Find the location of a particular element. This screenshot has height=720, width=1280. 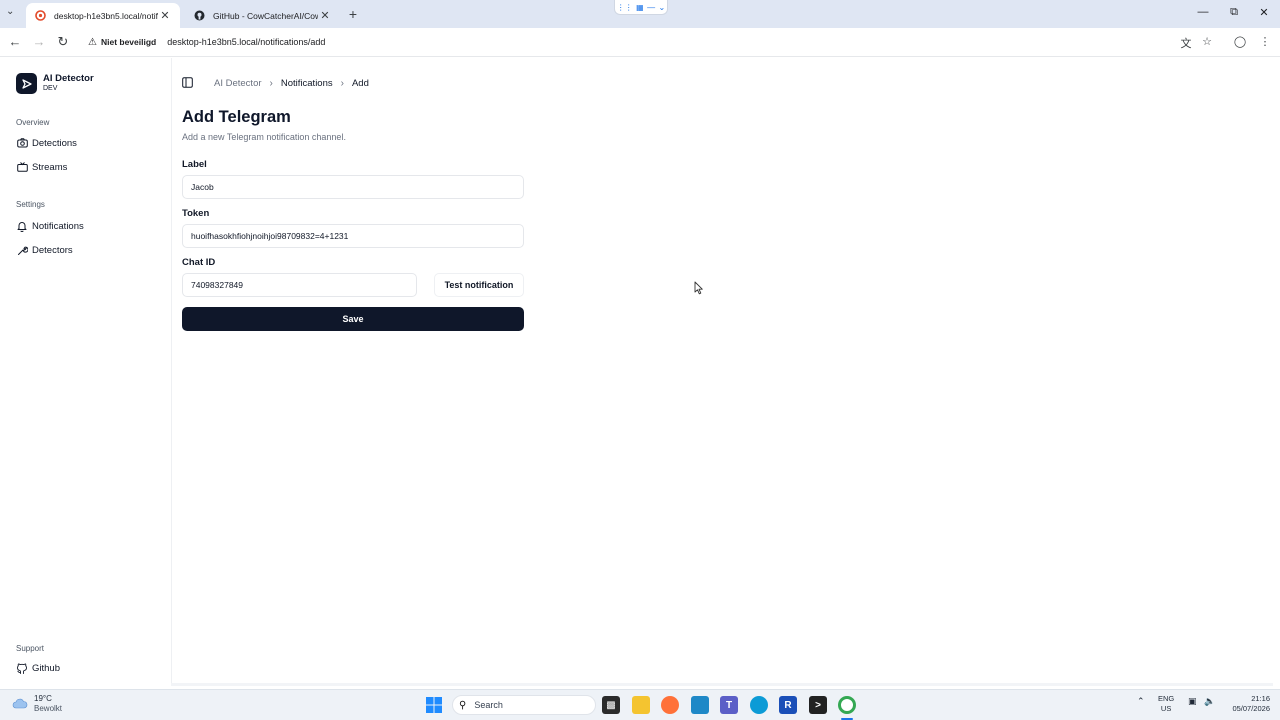

browser-tab-active: desktop-h1e3bn5.local/notifica ✕ is located at coordinates (103, 15).